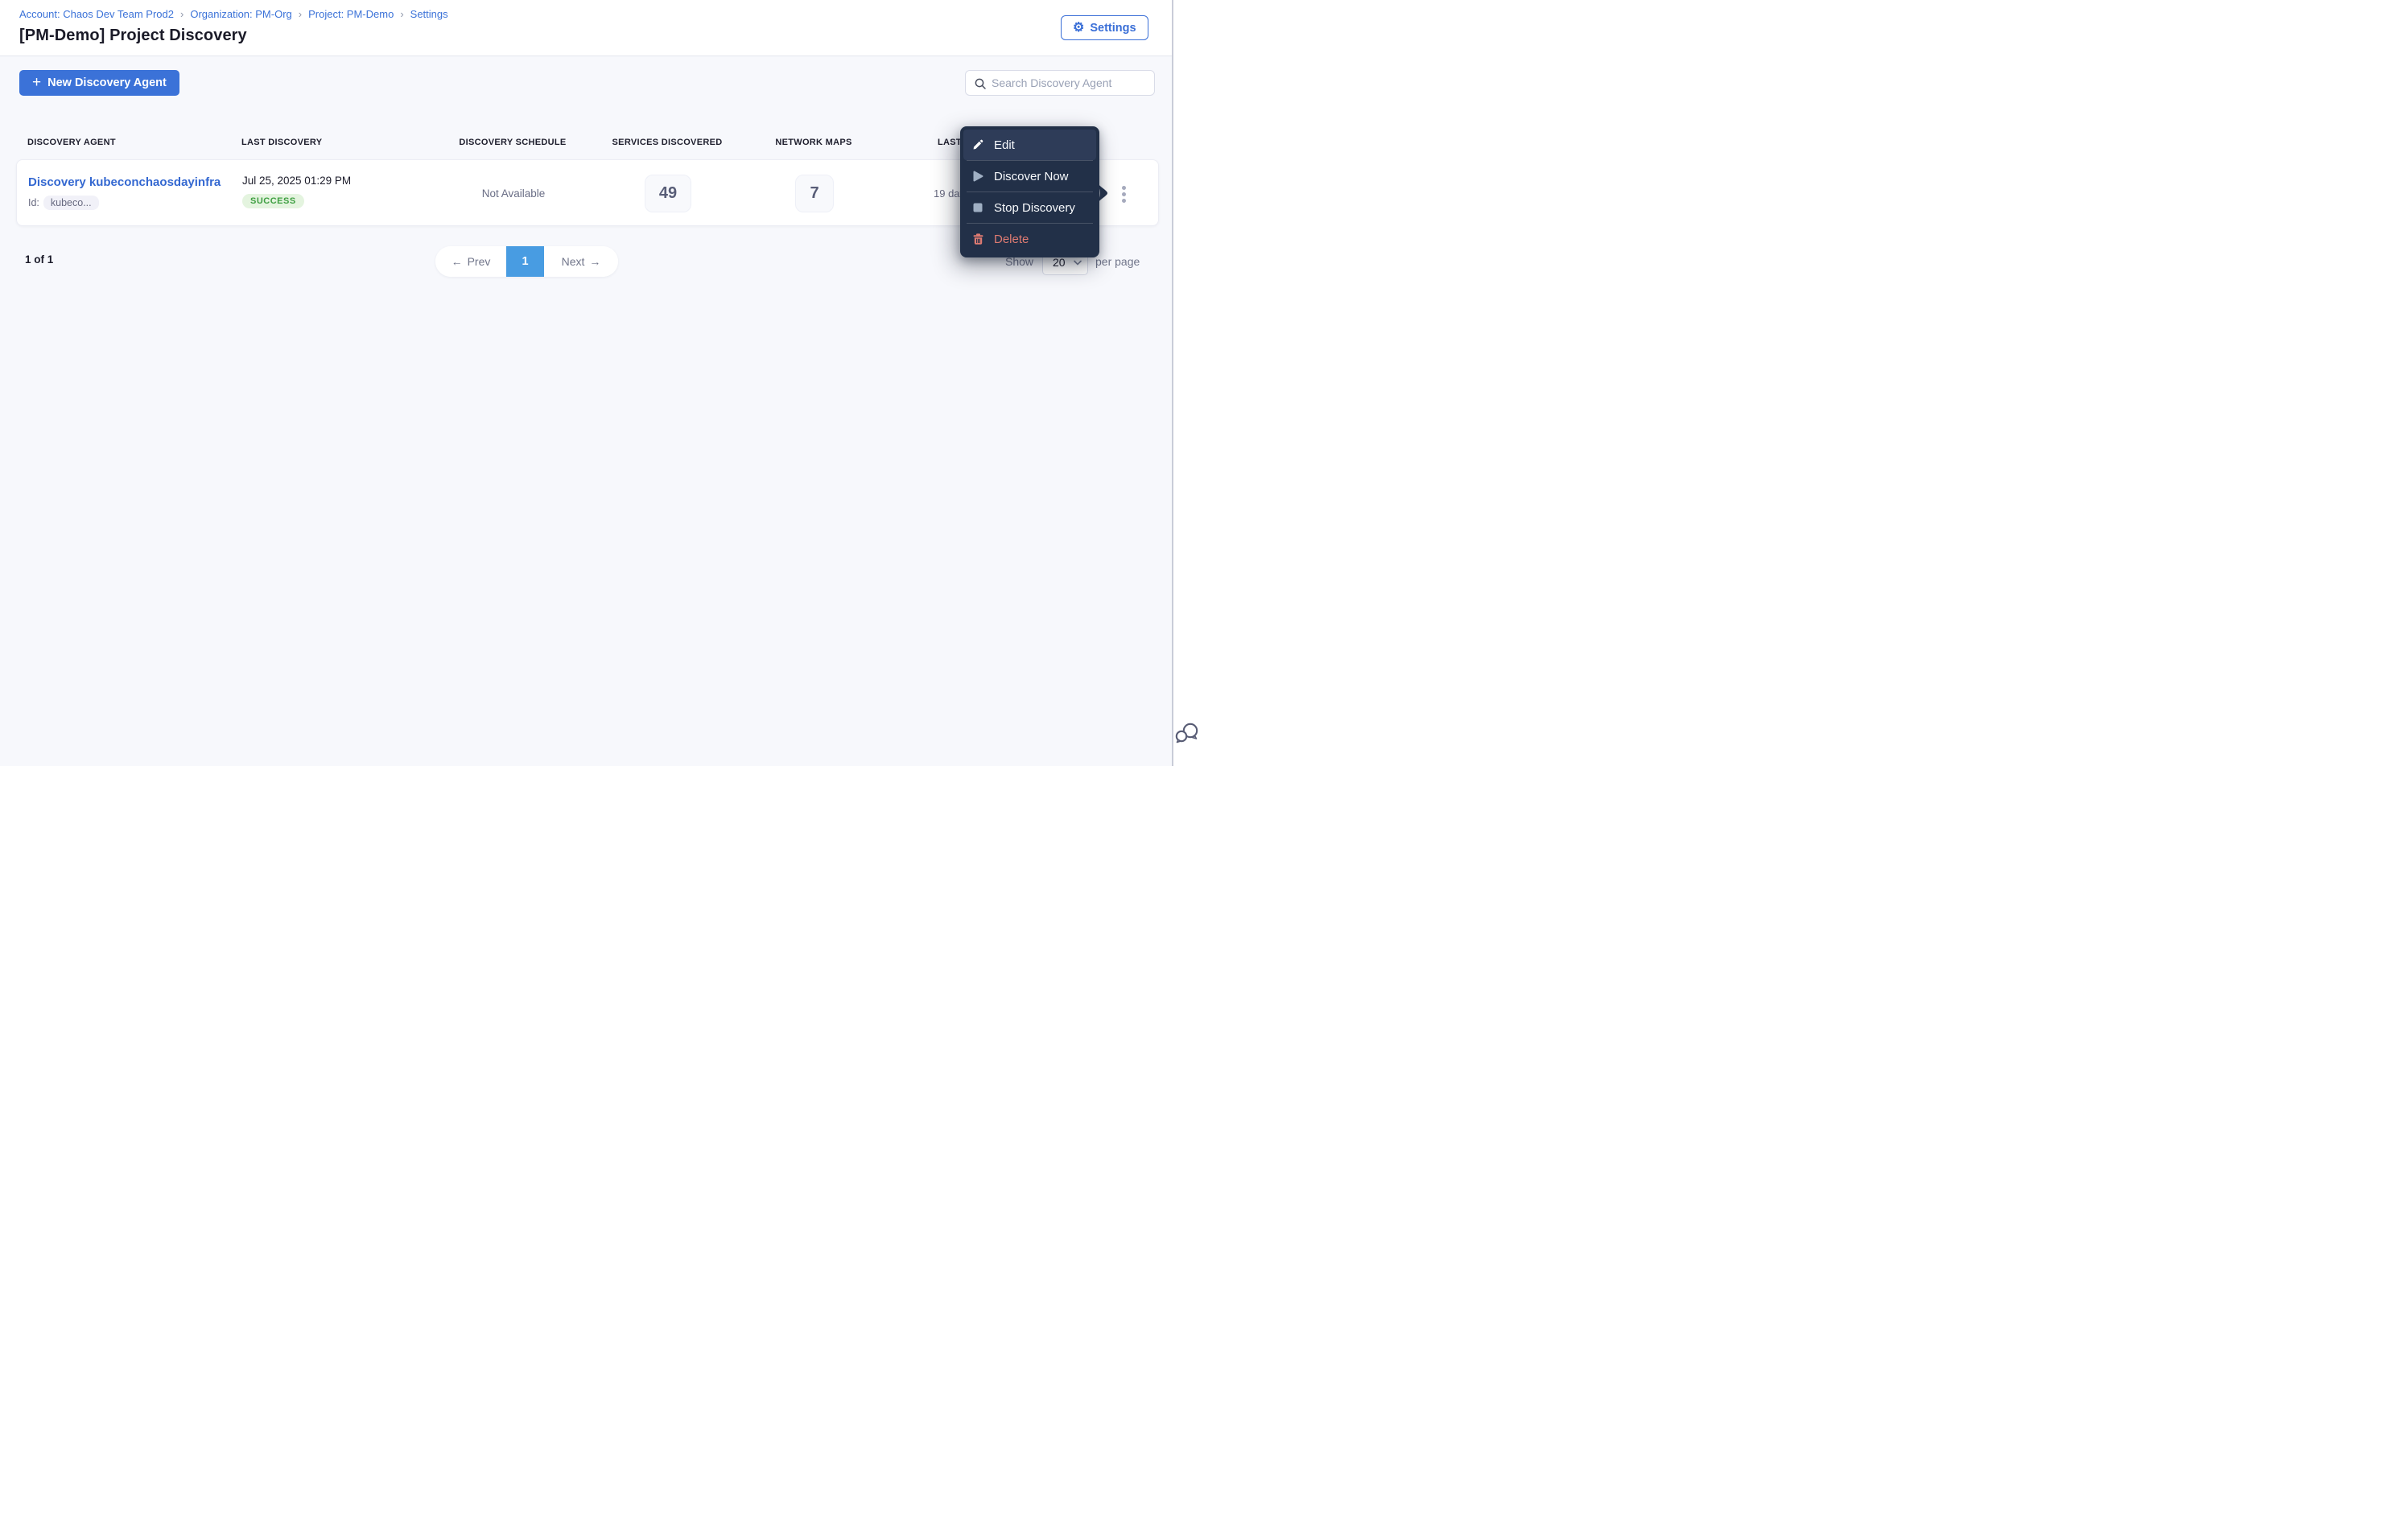 The image size is (2408, 1532). Describe the element at coordinates (282, 142) in the screenshot. I see `column-header-last-discovery: LAST DISCOVERY` at that location.